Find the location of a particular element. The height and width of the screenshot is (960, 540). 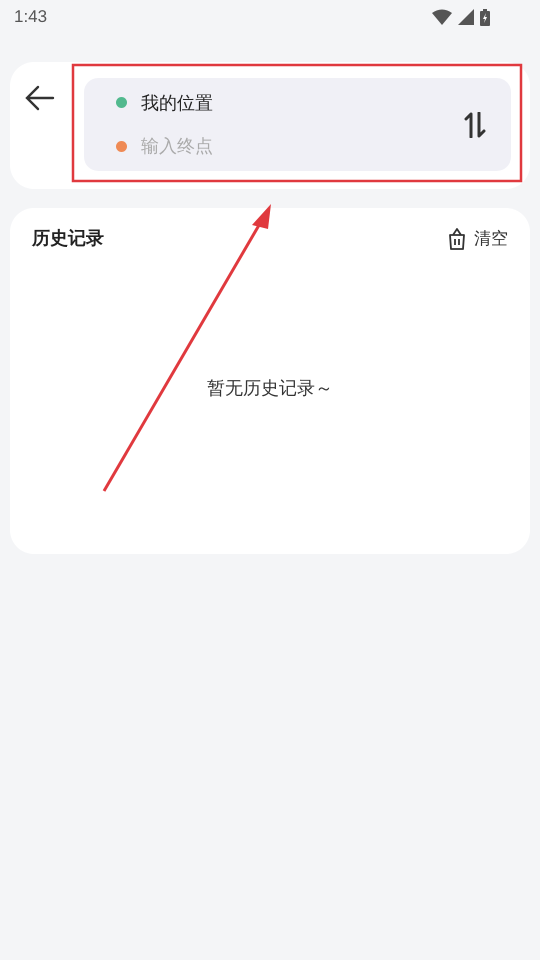

clear-button: 清空 is located at coordinates (478, 239).